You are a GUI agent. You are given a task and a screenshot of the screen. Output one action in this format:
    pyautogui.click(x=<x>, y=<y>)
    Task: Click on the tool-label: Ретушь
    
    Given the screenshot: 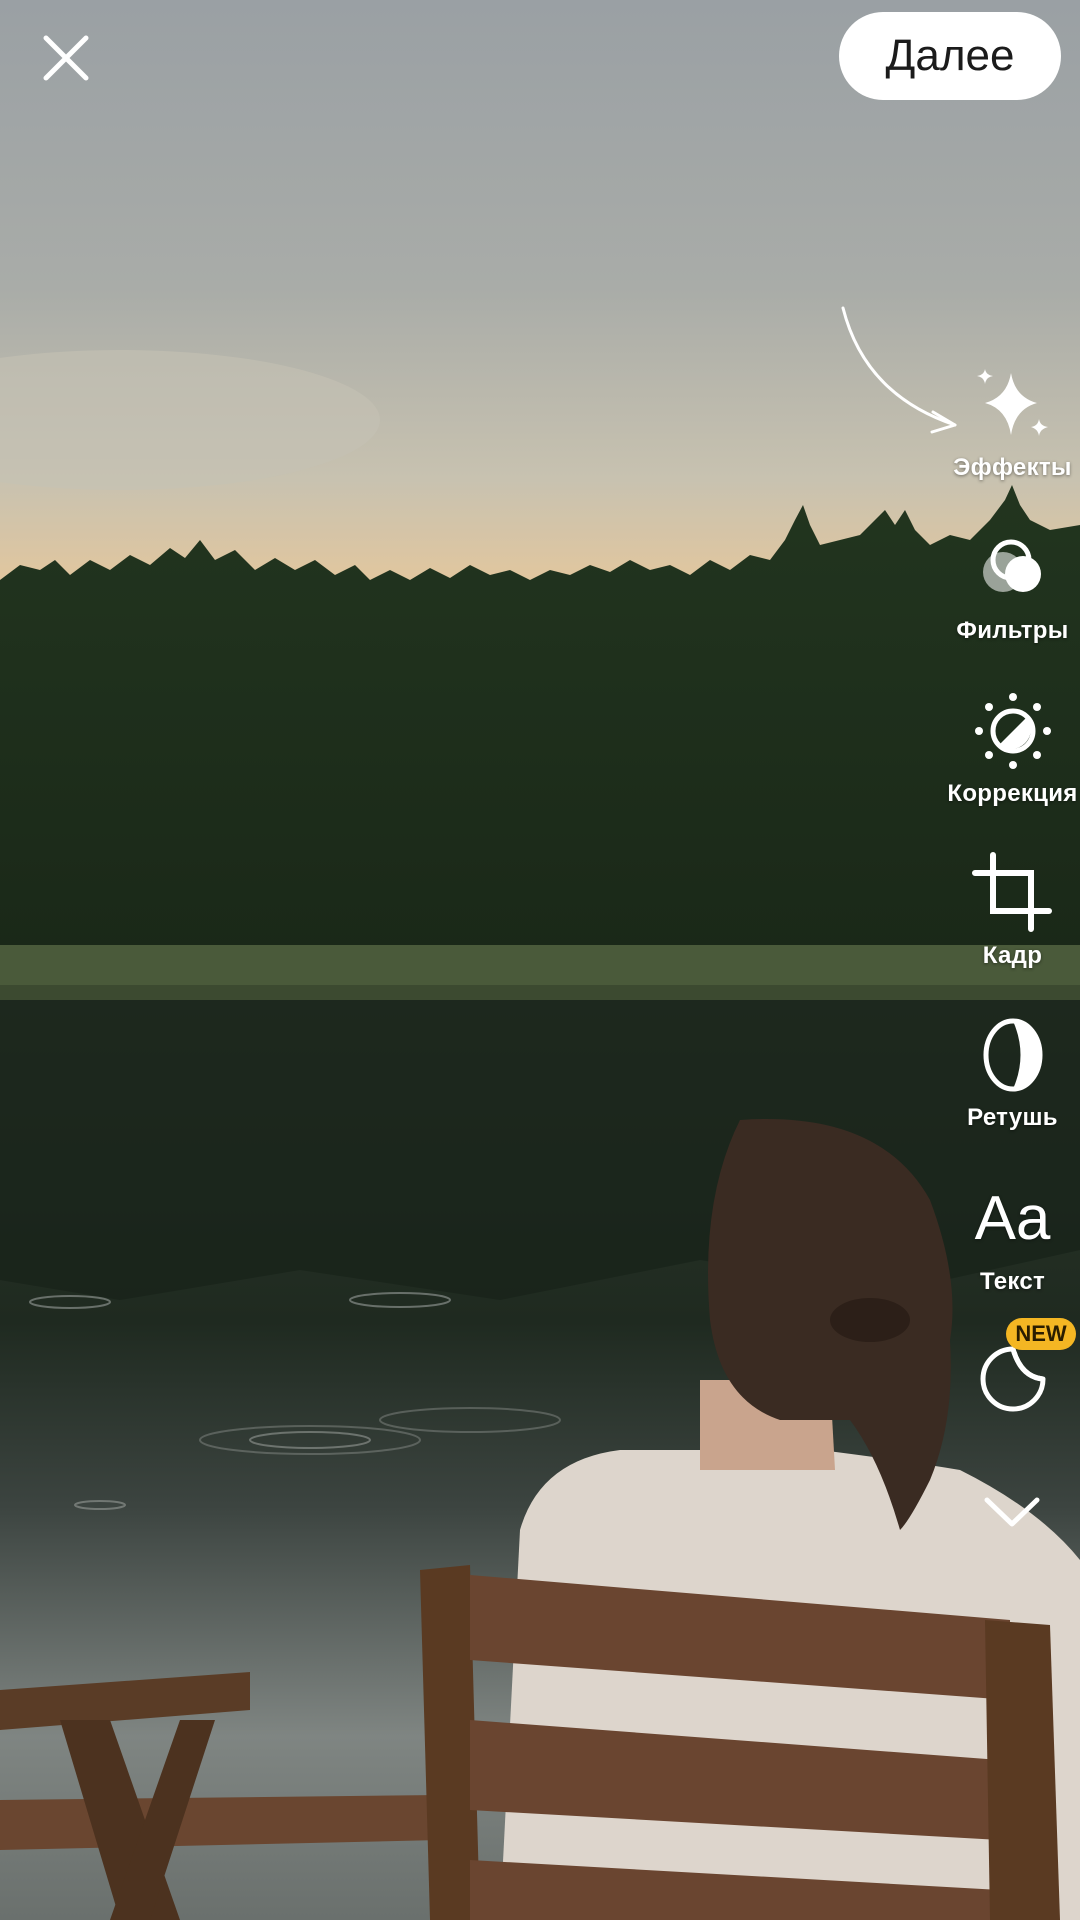 What is the action you would take?
    pyautogui.click(x=1012, y=1117)
    